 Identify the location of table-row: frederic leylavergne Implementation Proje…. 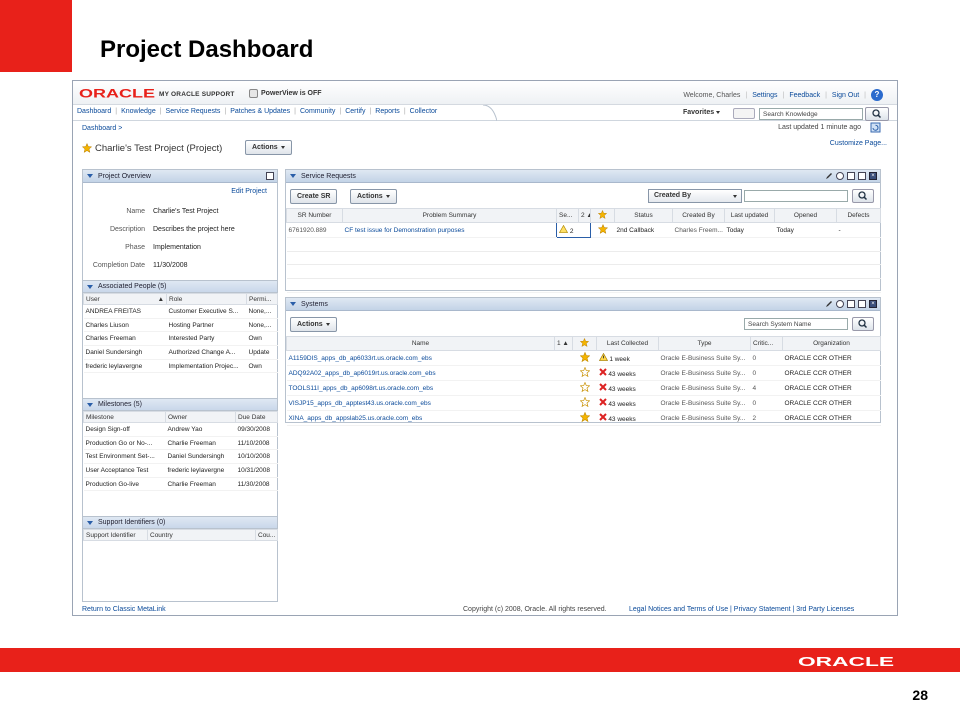
(180, 366).